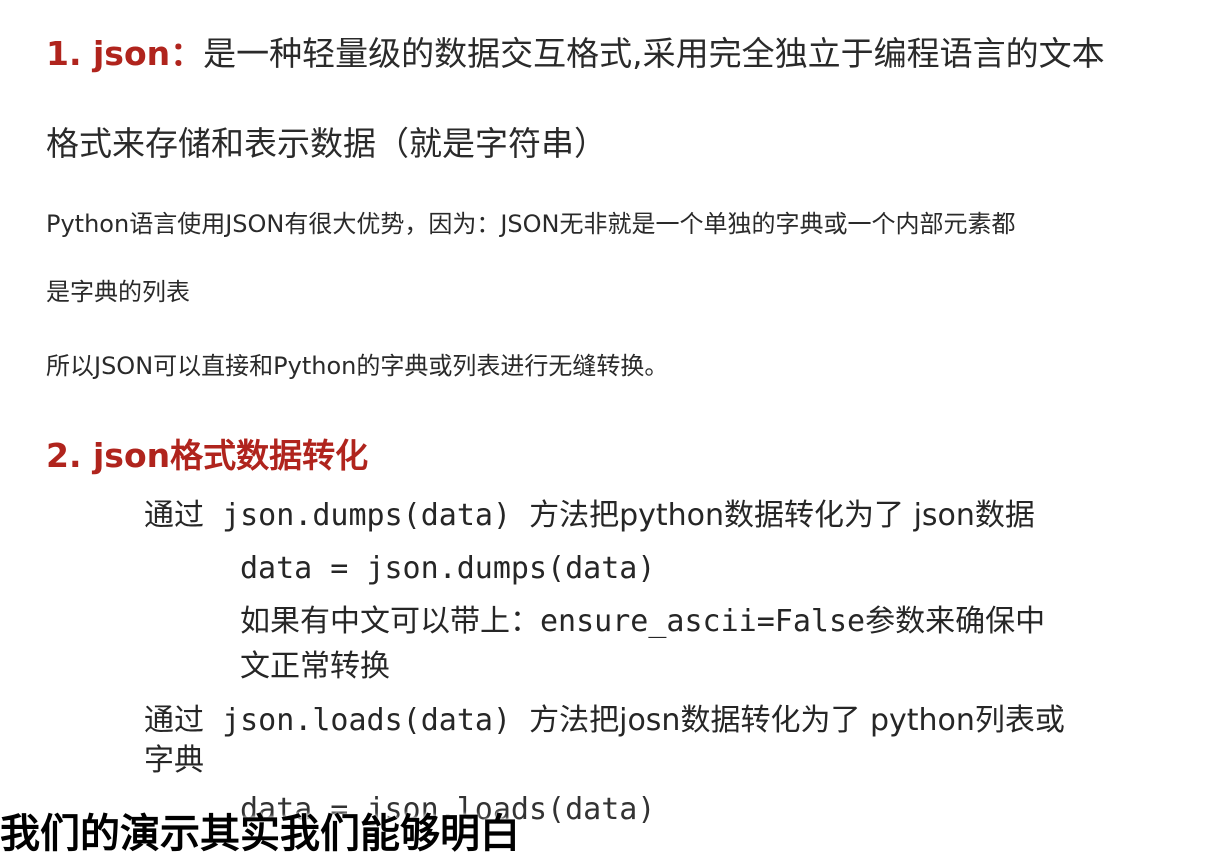 This screenshot has height=858, width=1209. What do you see at coordinates (174, 720) in the screenshot?
I see `item2-prefix: 通过` at bounding box center [174, 720].